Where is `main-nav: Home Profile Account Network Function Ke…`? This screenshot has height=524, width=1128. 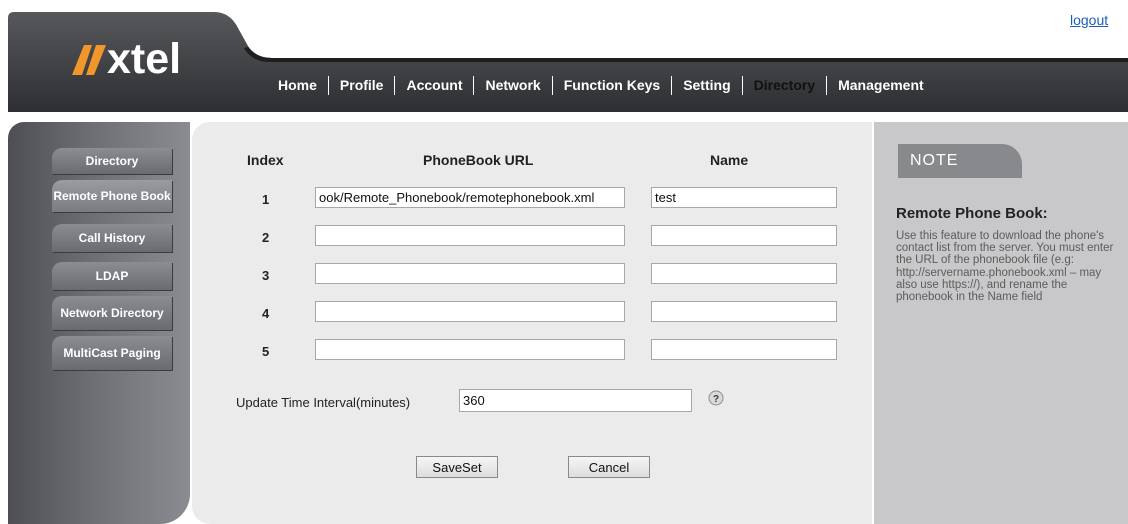 main-nav: Home Profile Account Network Function Ke… is located at coordinates (601, 85).